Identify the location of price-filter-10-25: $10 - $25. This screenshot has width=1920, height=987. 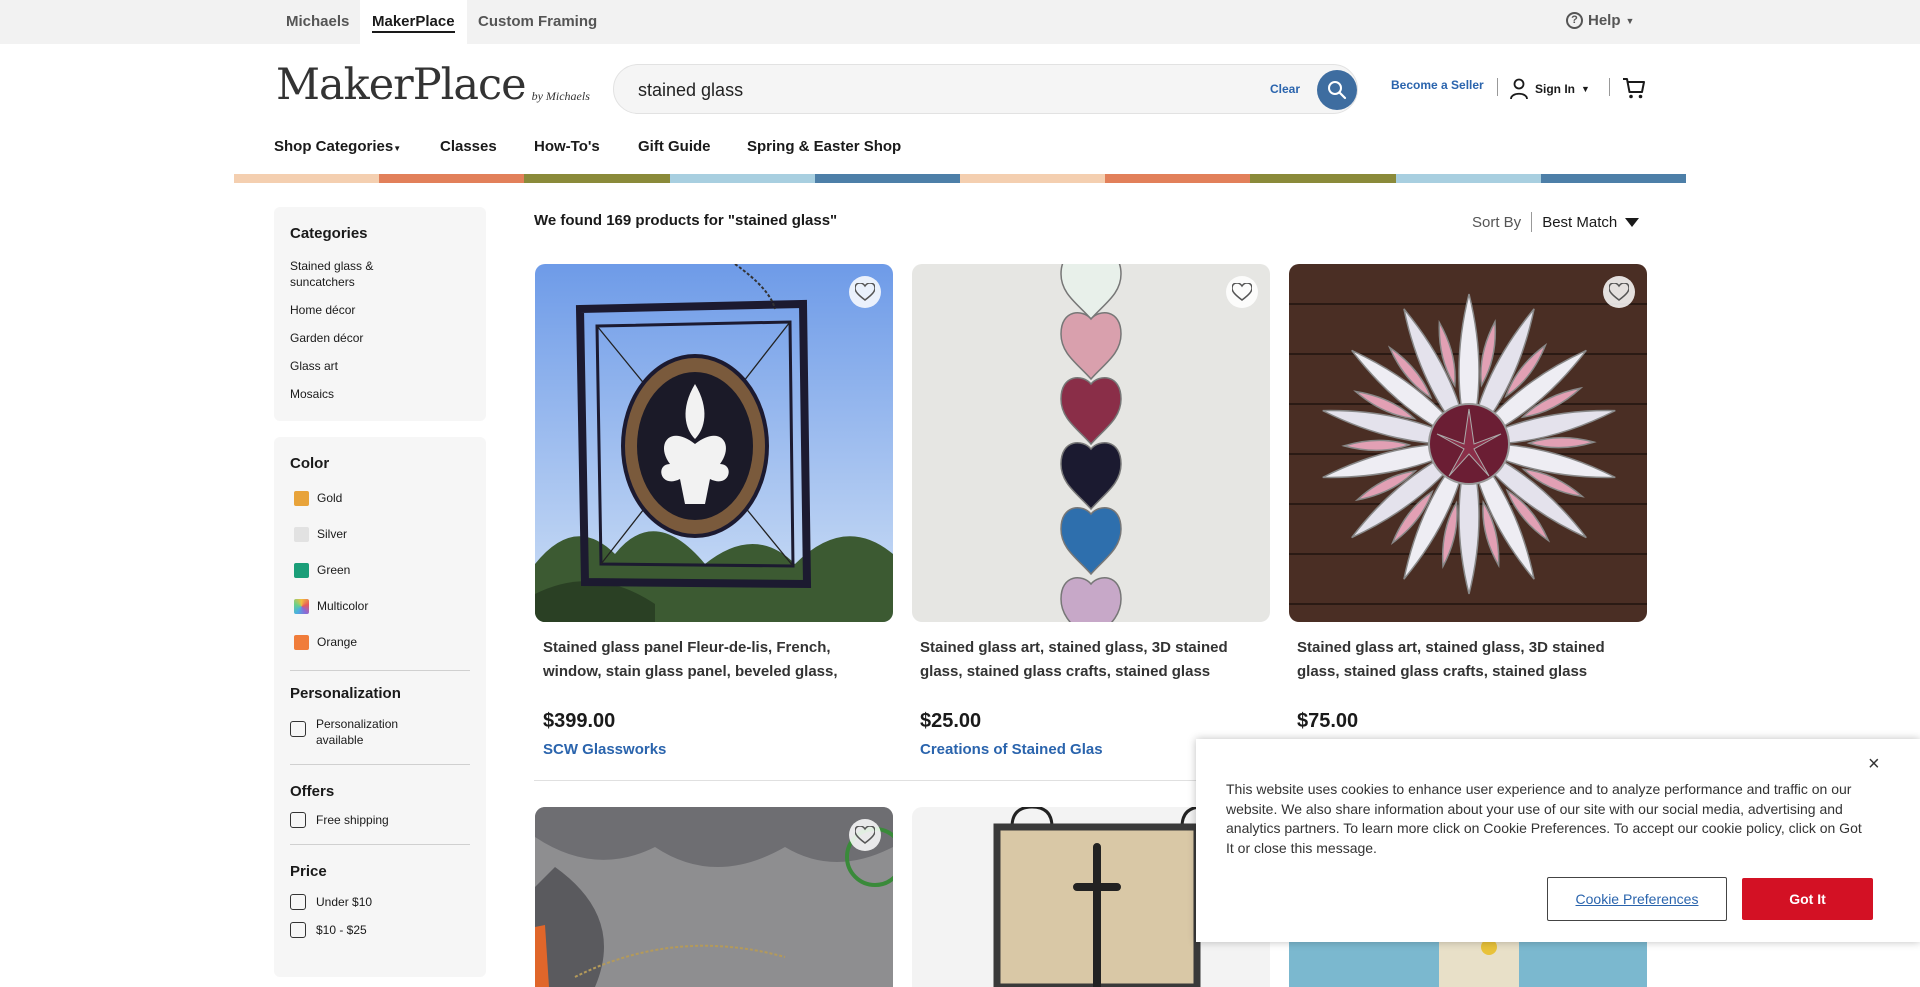
(380, 930).